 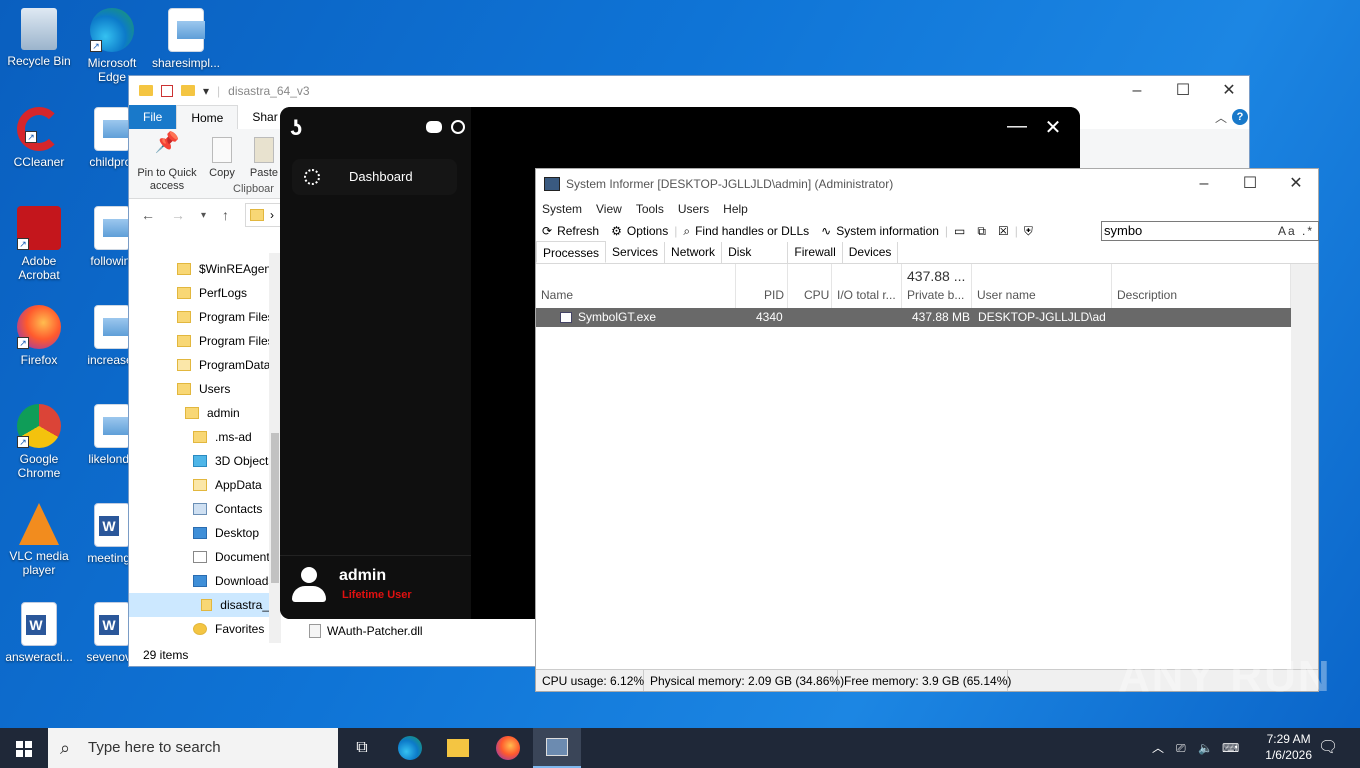 I want to click on discord-icon, so click(x=434, y=127).